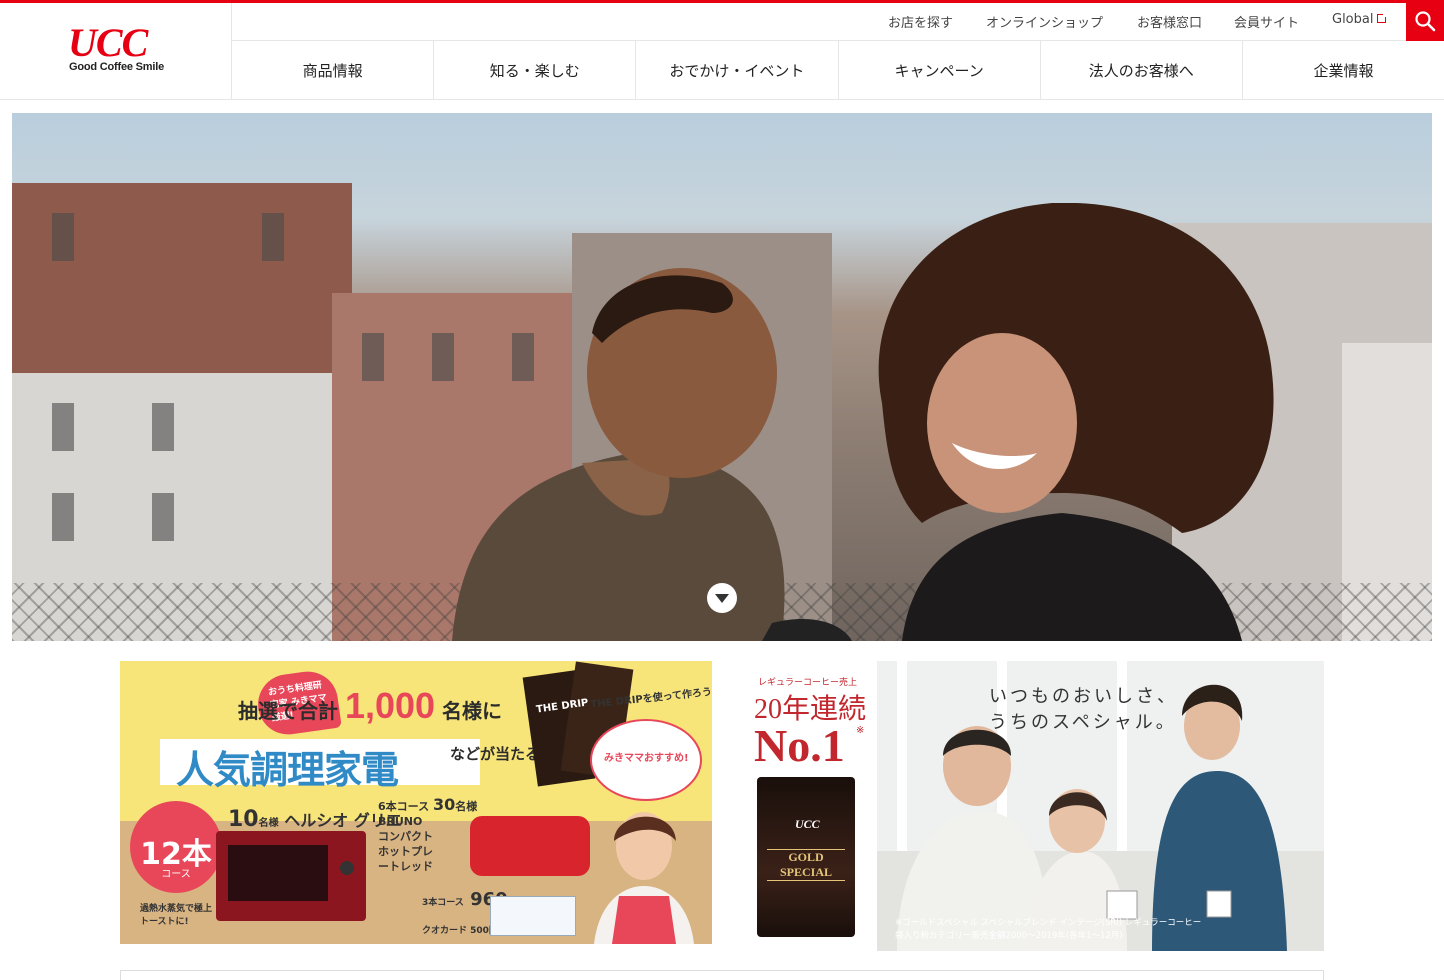  I want to click on search-icon, so click(1425, 21).